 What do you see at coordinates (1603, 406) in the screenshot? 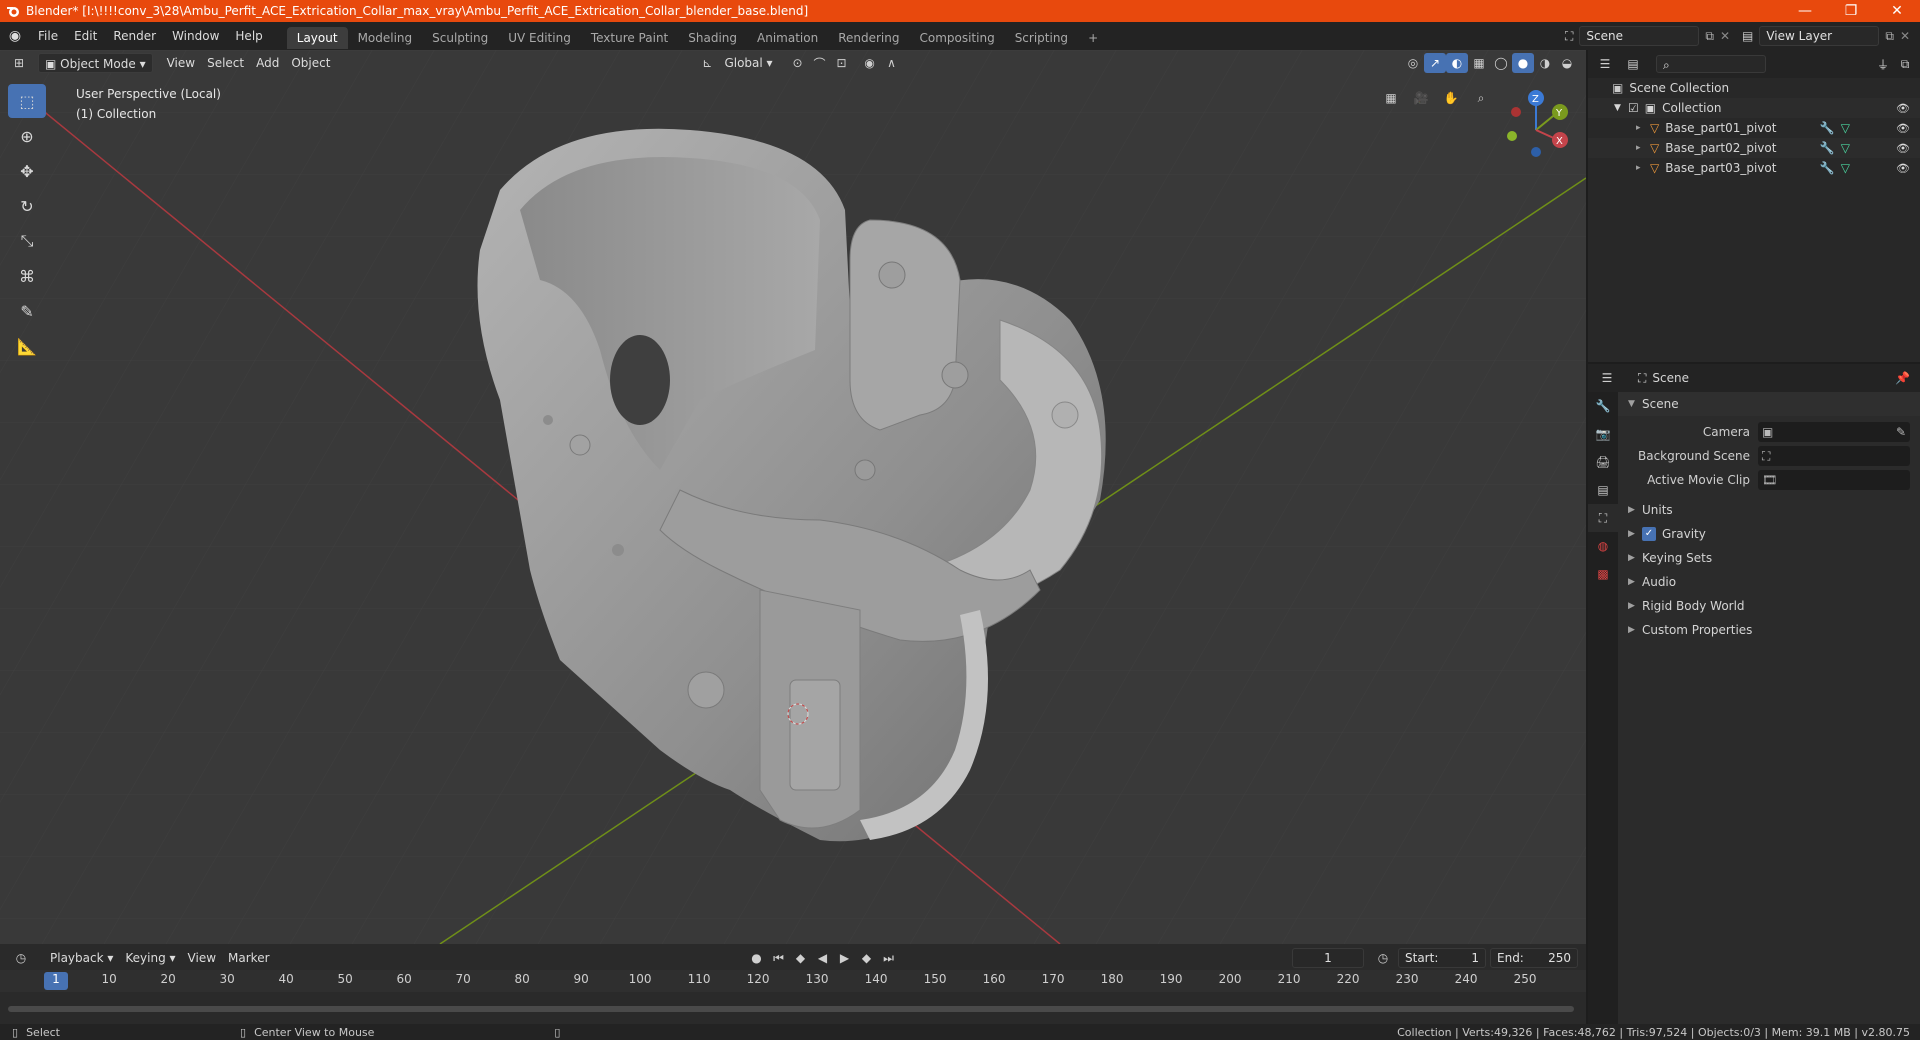
I see `tool-settings-tab-icon: 🔧` at bounding box center [1603, 406].